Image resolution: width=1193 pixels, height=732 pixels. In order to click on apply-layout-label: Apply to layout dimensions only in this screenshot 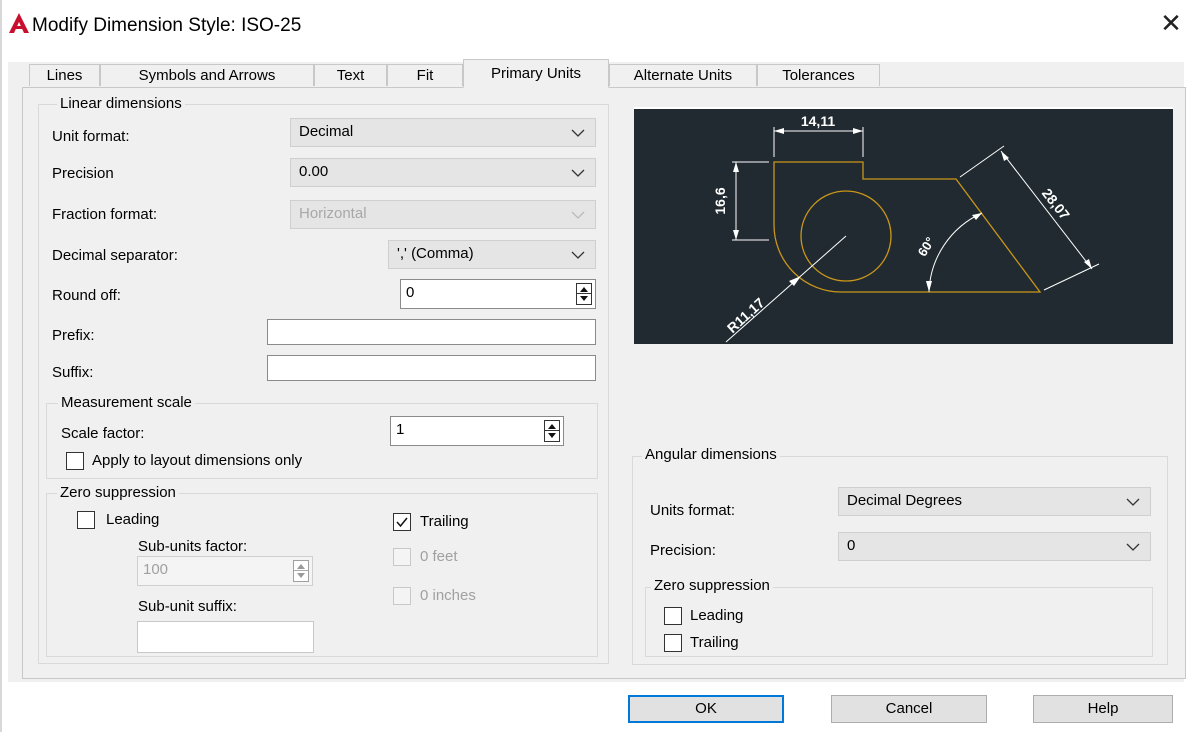, I will do `click(197, 460)`.